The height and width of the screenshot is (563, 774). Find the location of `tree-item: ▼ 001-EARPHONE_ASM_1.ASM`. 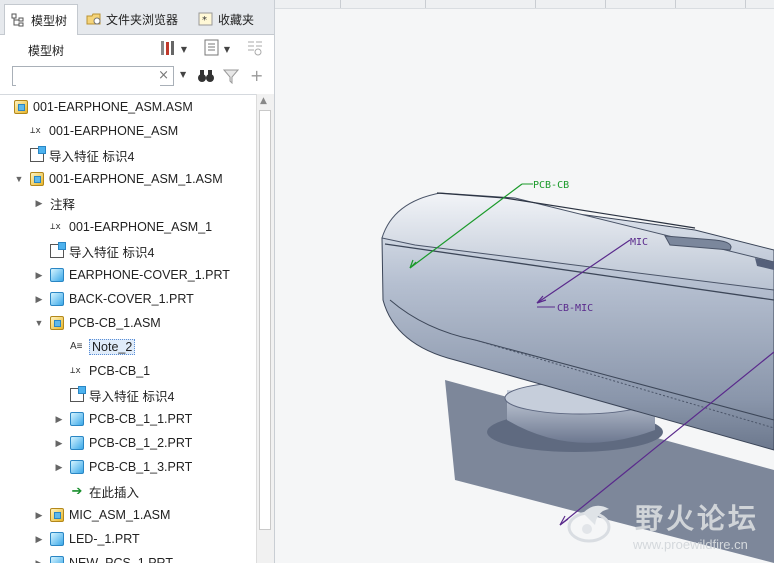

tree-item: ▼ 001-EARPHONE_ASM_1.ASM is located at coordinates (135, 179).